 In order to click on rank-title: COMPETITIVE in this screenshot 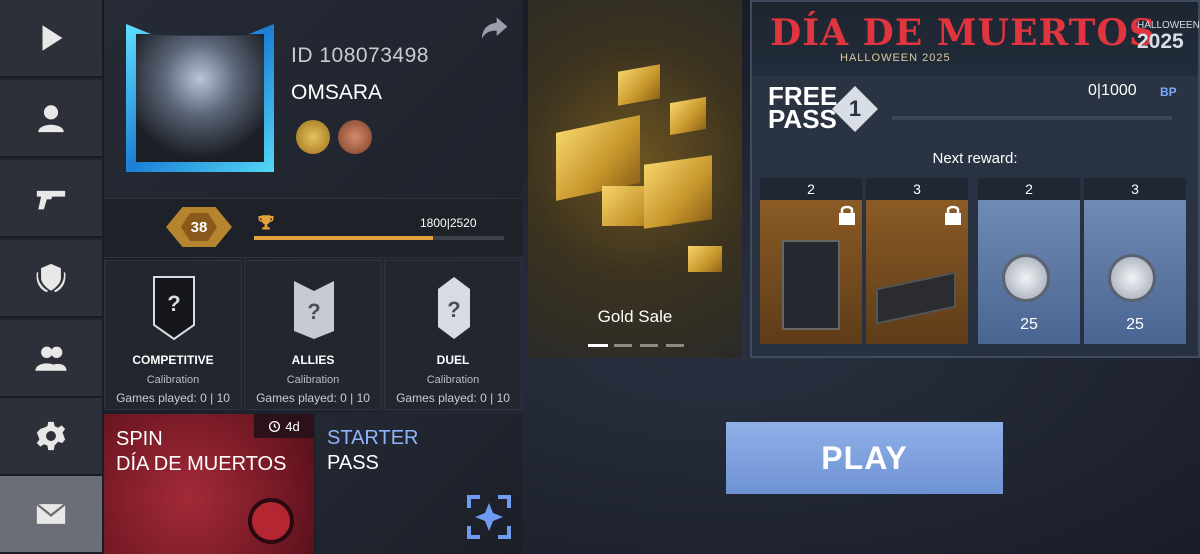, I will do `click(173, 360)`.